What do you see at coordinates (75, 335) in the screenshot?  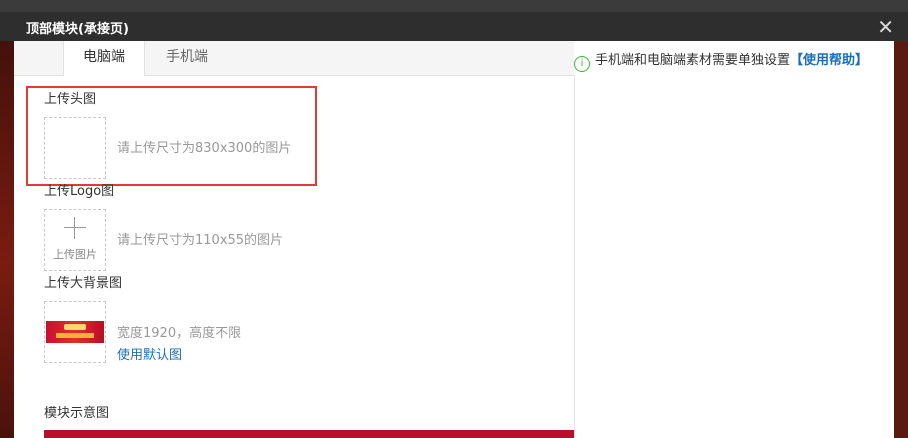 I see `thumbnail-banner` at bounding box center [75, 335].